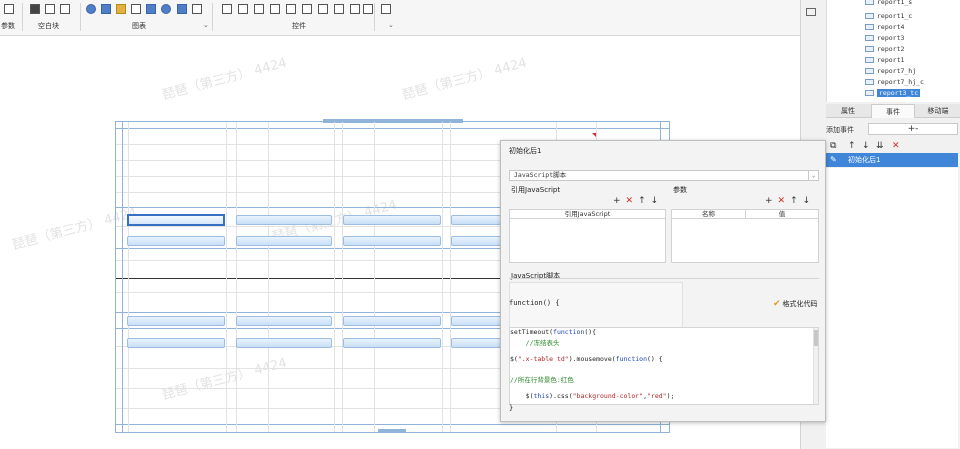 Image resolution: width=960 pixels, height=449 pixels. I want to click on panel-tabs: 属性 事件 移动端, so click(893, 111).